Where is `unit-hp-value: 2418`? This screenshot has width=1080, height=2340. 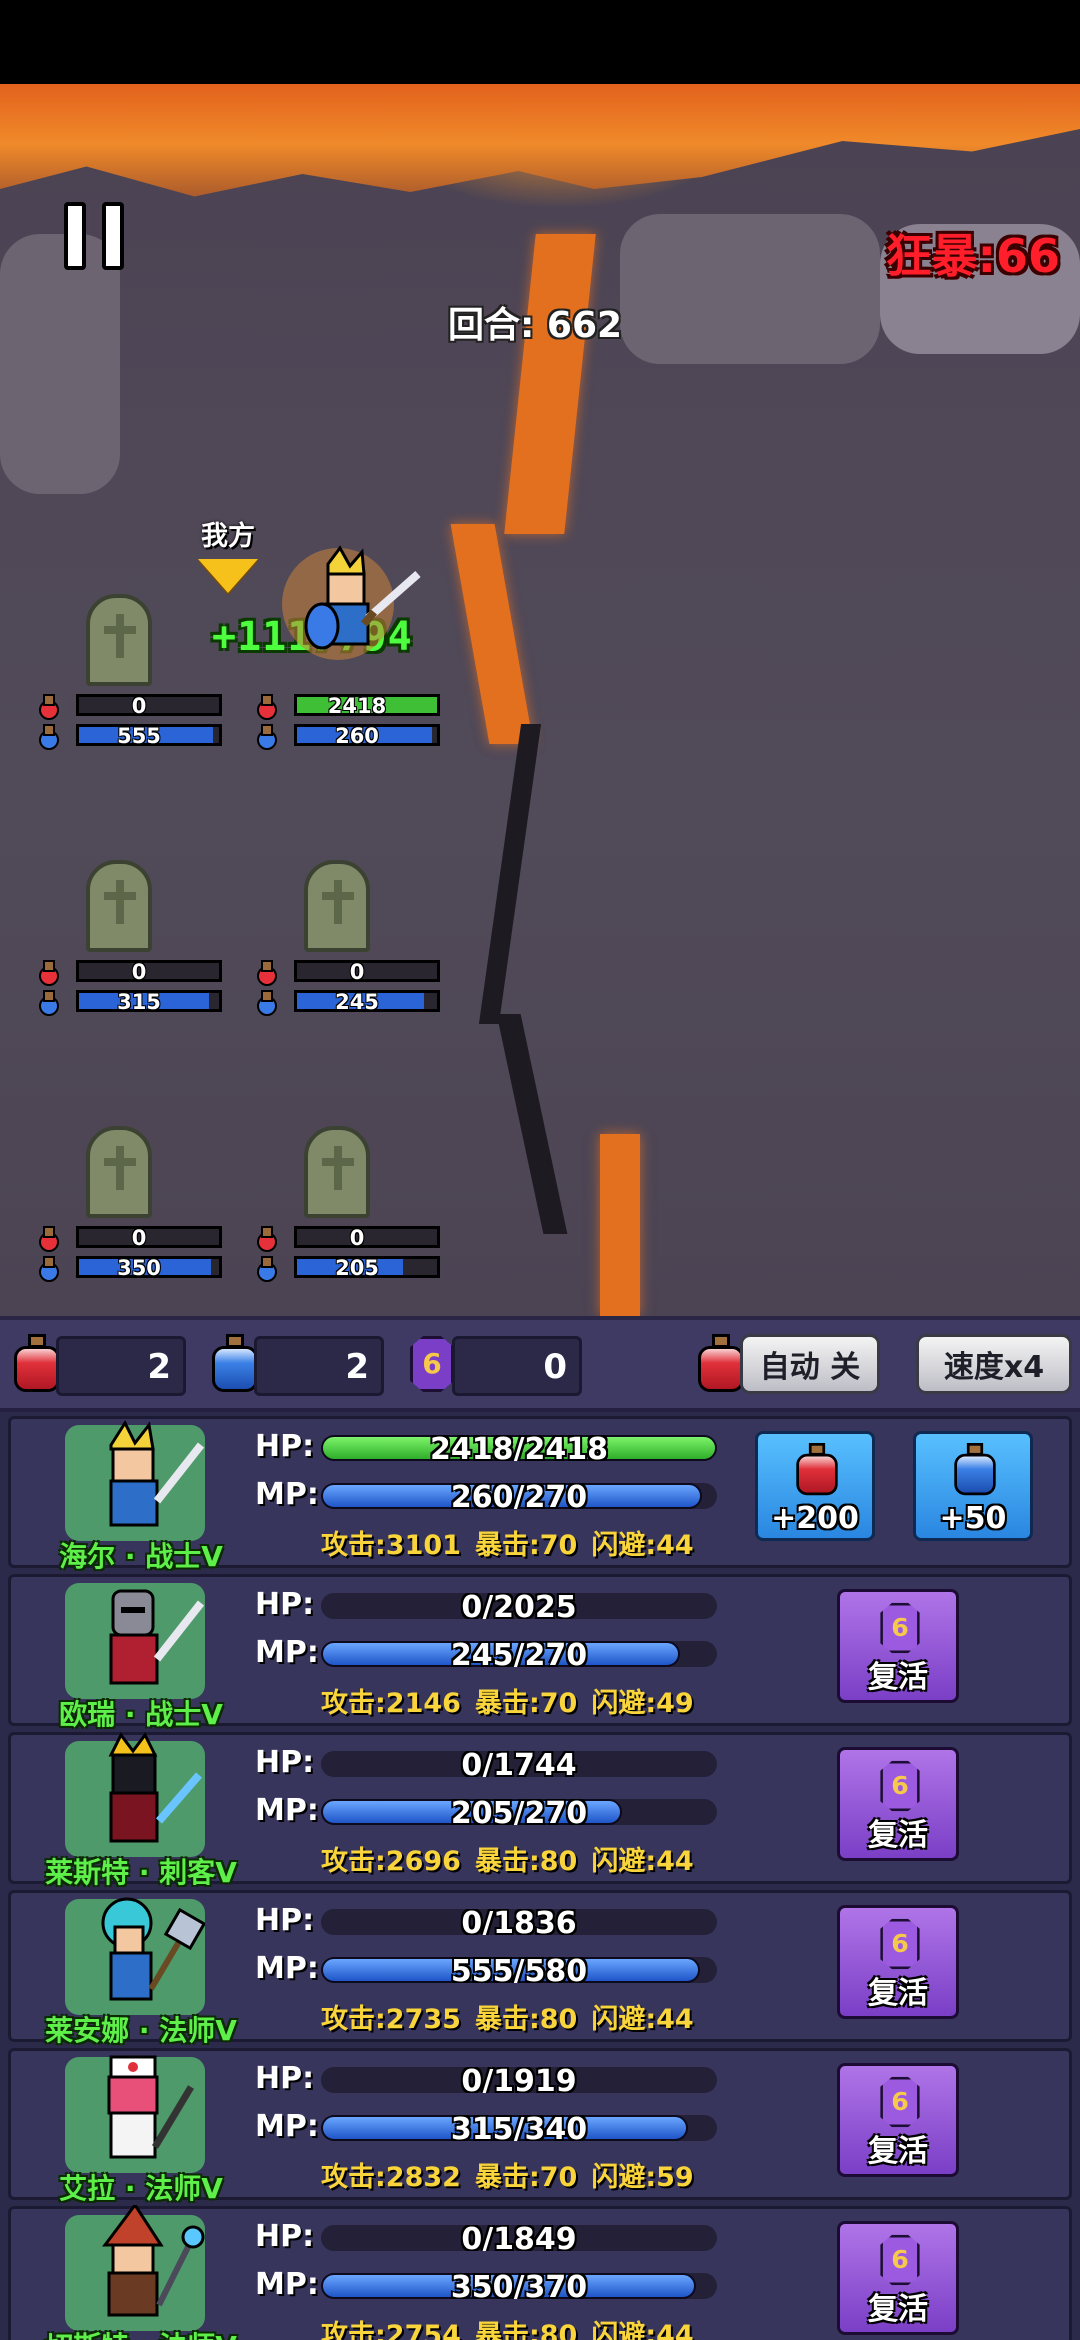
unit-hp-value: 2418 is located at coordinates (357, 706).